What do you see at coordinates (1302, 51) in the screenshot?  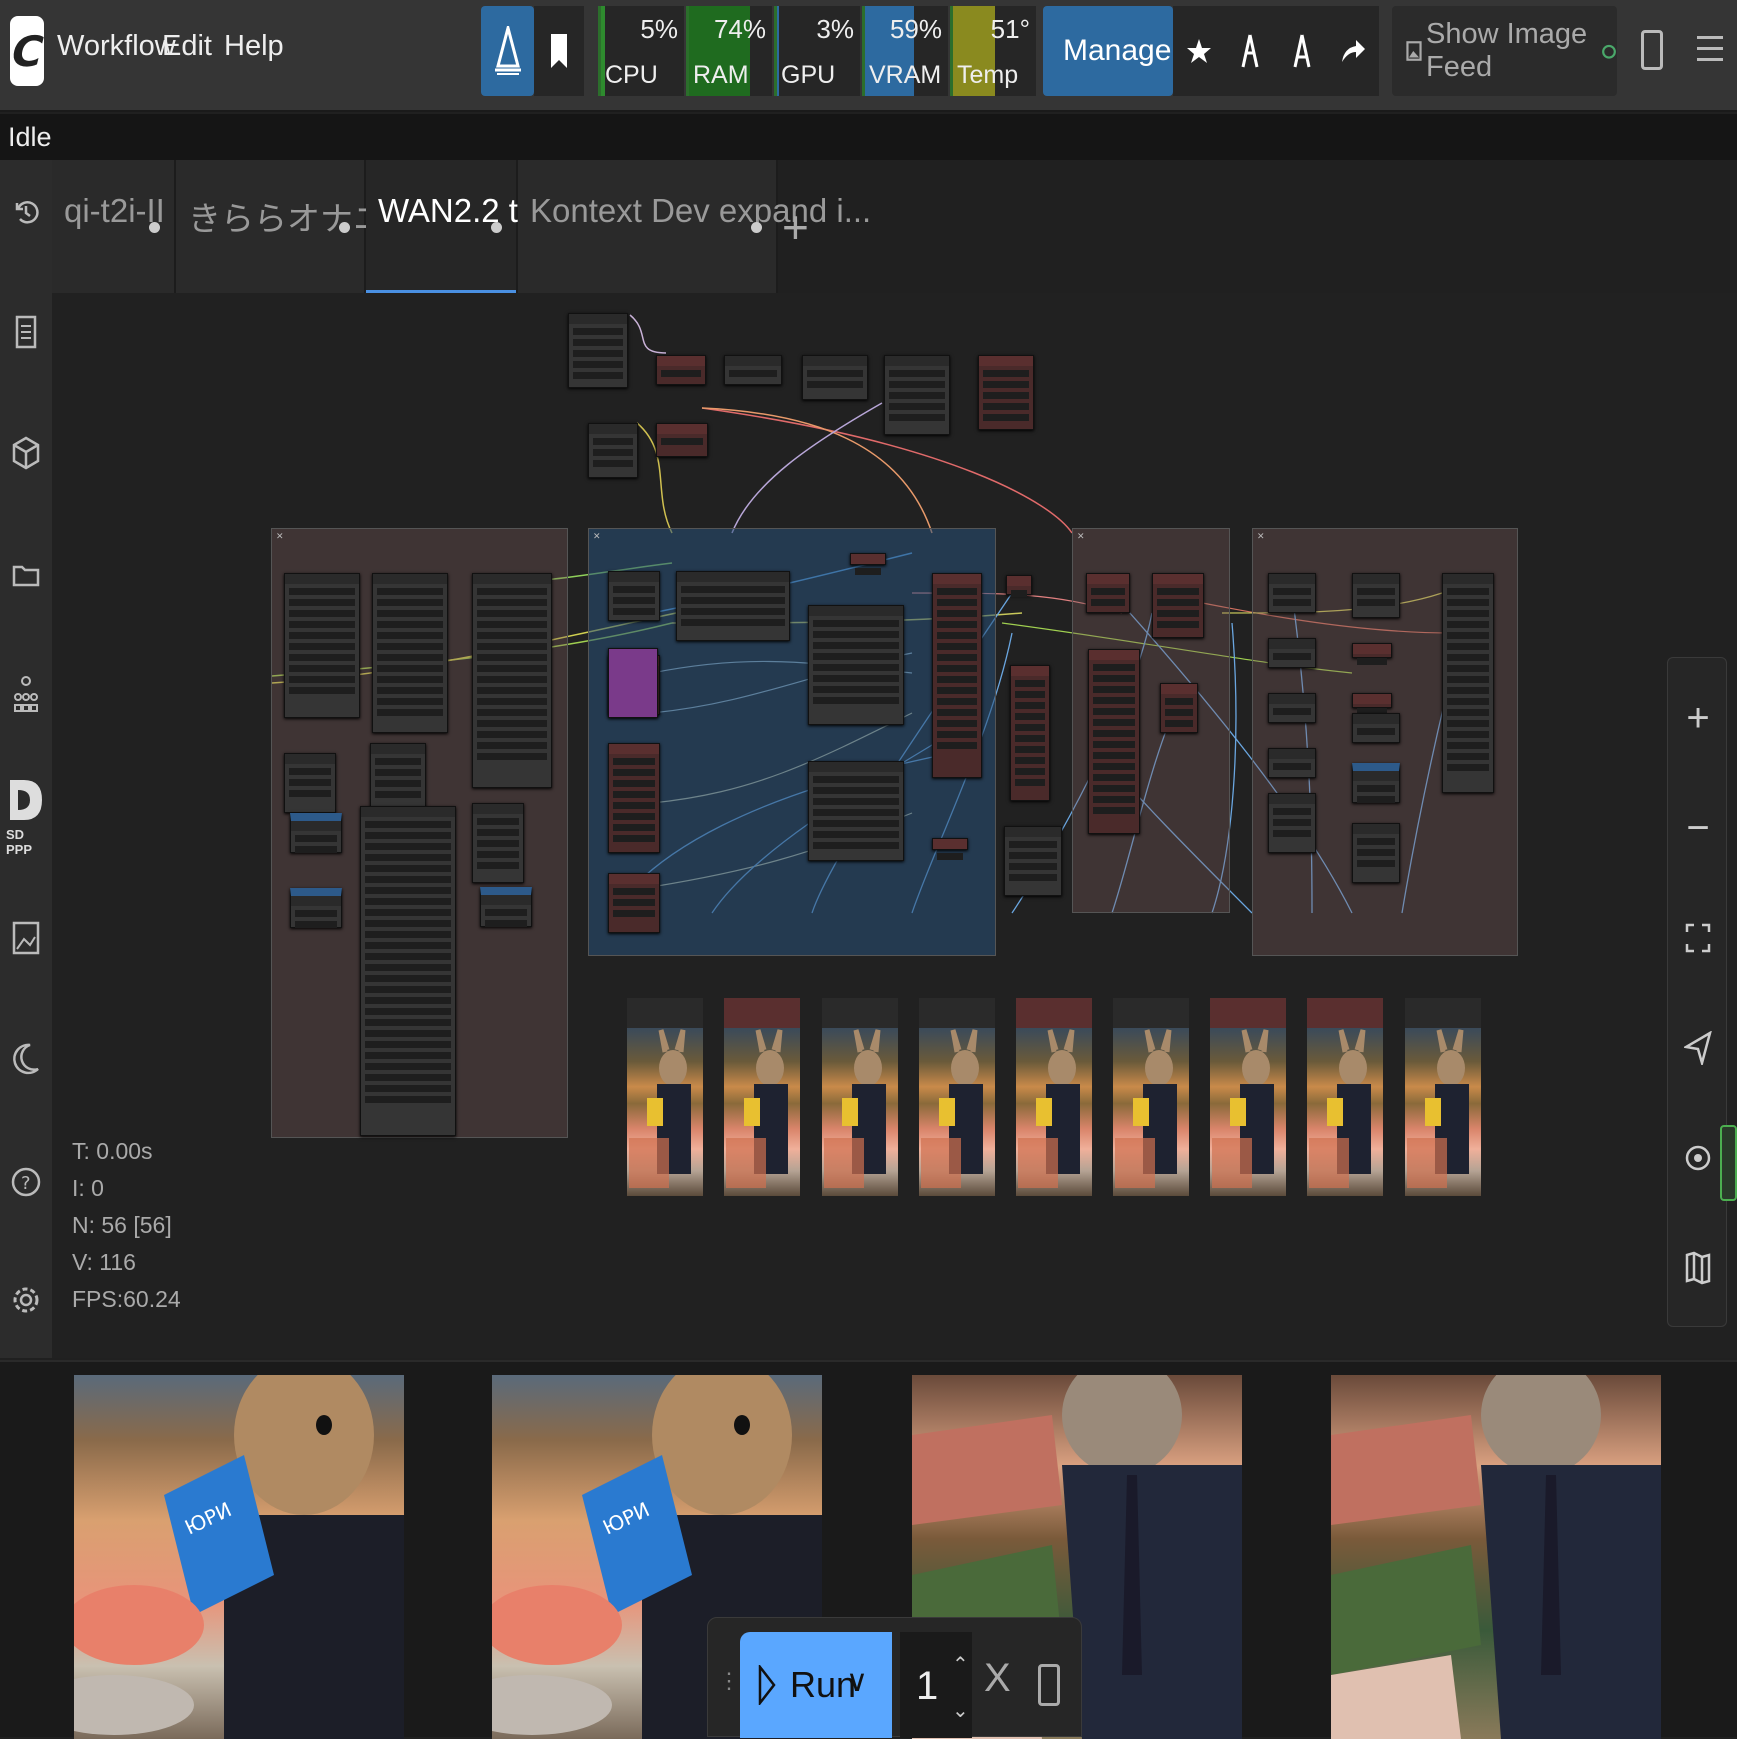 I see `pen-alt-icon` at bounding box center [1302, 51].